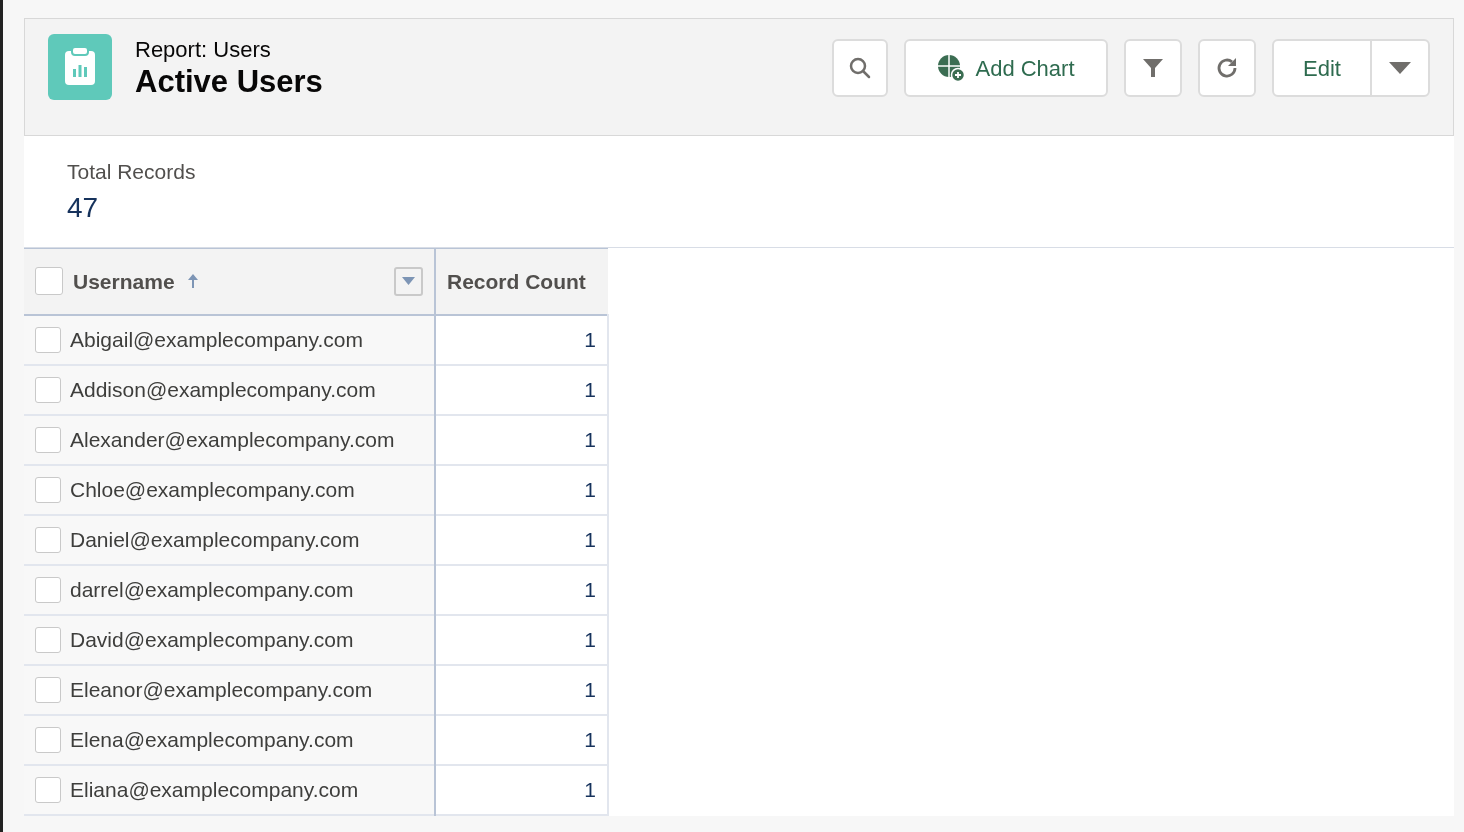 Image resolution: width=1464 pixels, height=832 pixels. What do you see at coordinates (124, 281) in the screenshot?
I see `column-header: Username` at bounding box center [124, 281].